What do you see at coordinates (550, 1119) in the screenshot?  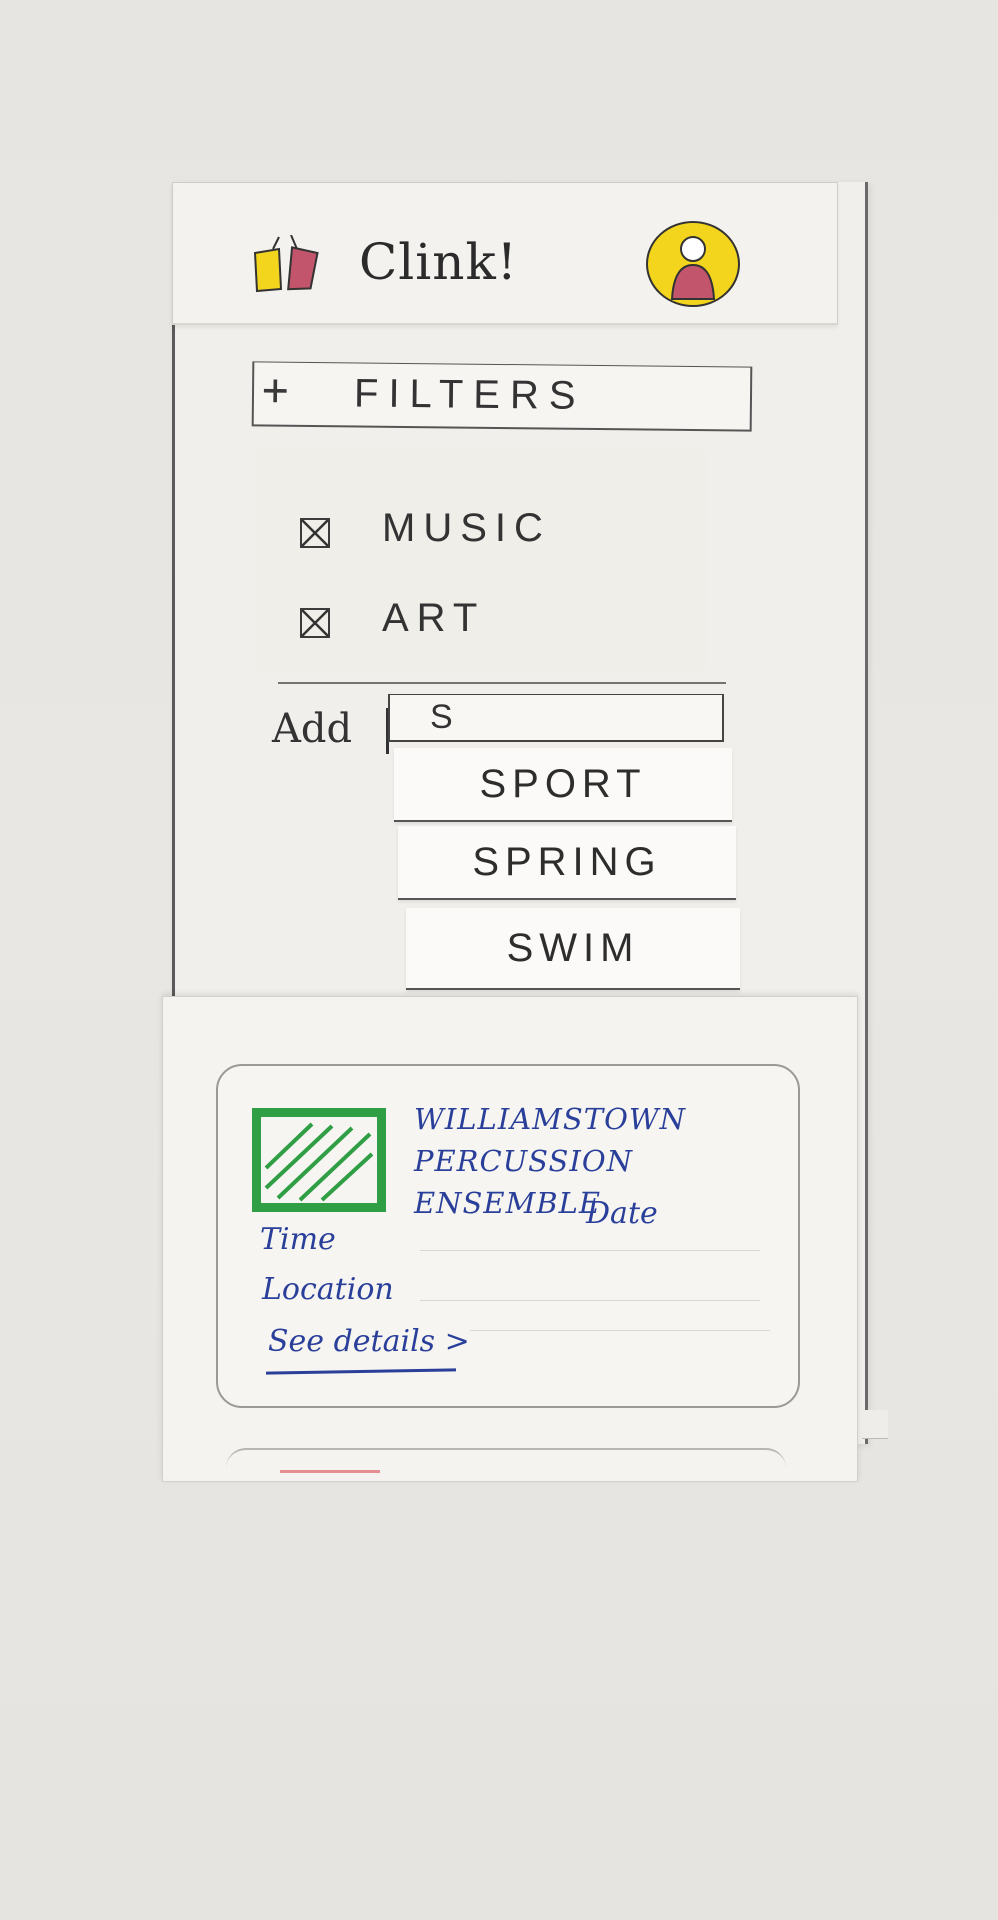 I see `event-title-line: WILLIAMSTOWN` at bounding box center [550, 1119].